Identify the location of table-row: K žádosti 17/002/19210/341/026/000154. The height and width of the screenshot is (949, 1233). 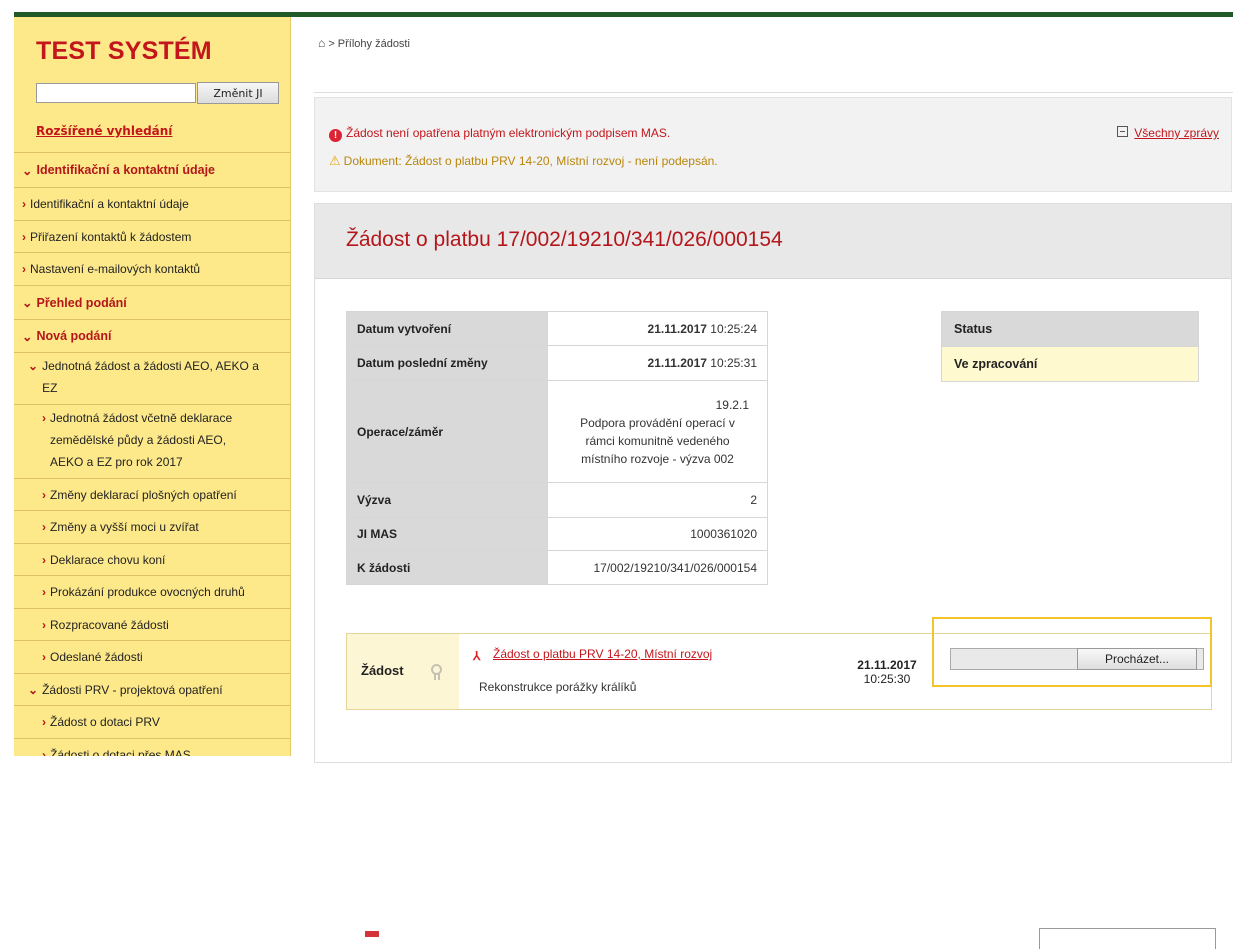
(557, 567).